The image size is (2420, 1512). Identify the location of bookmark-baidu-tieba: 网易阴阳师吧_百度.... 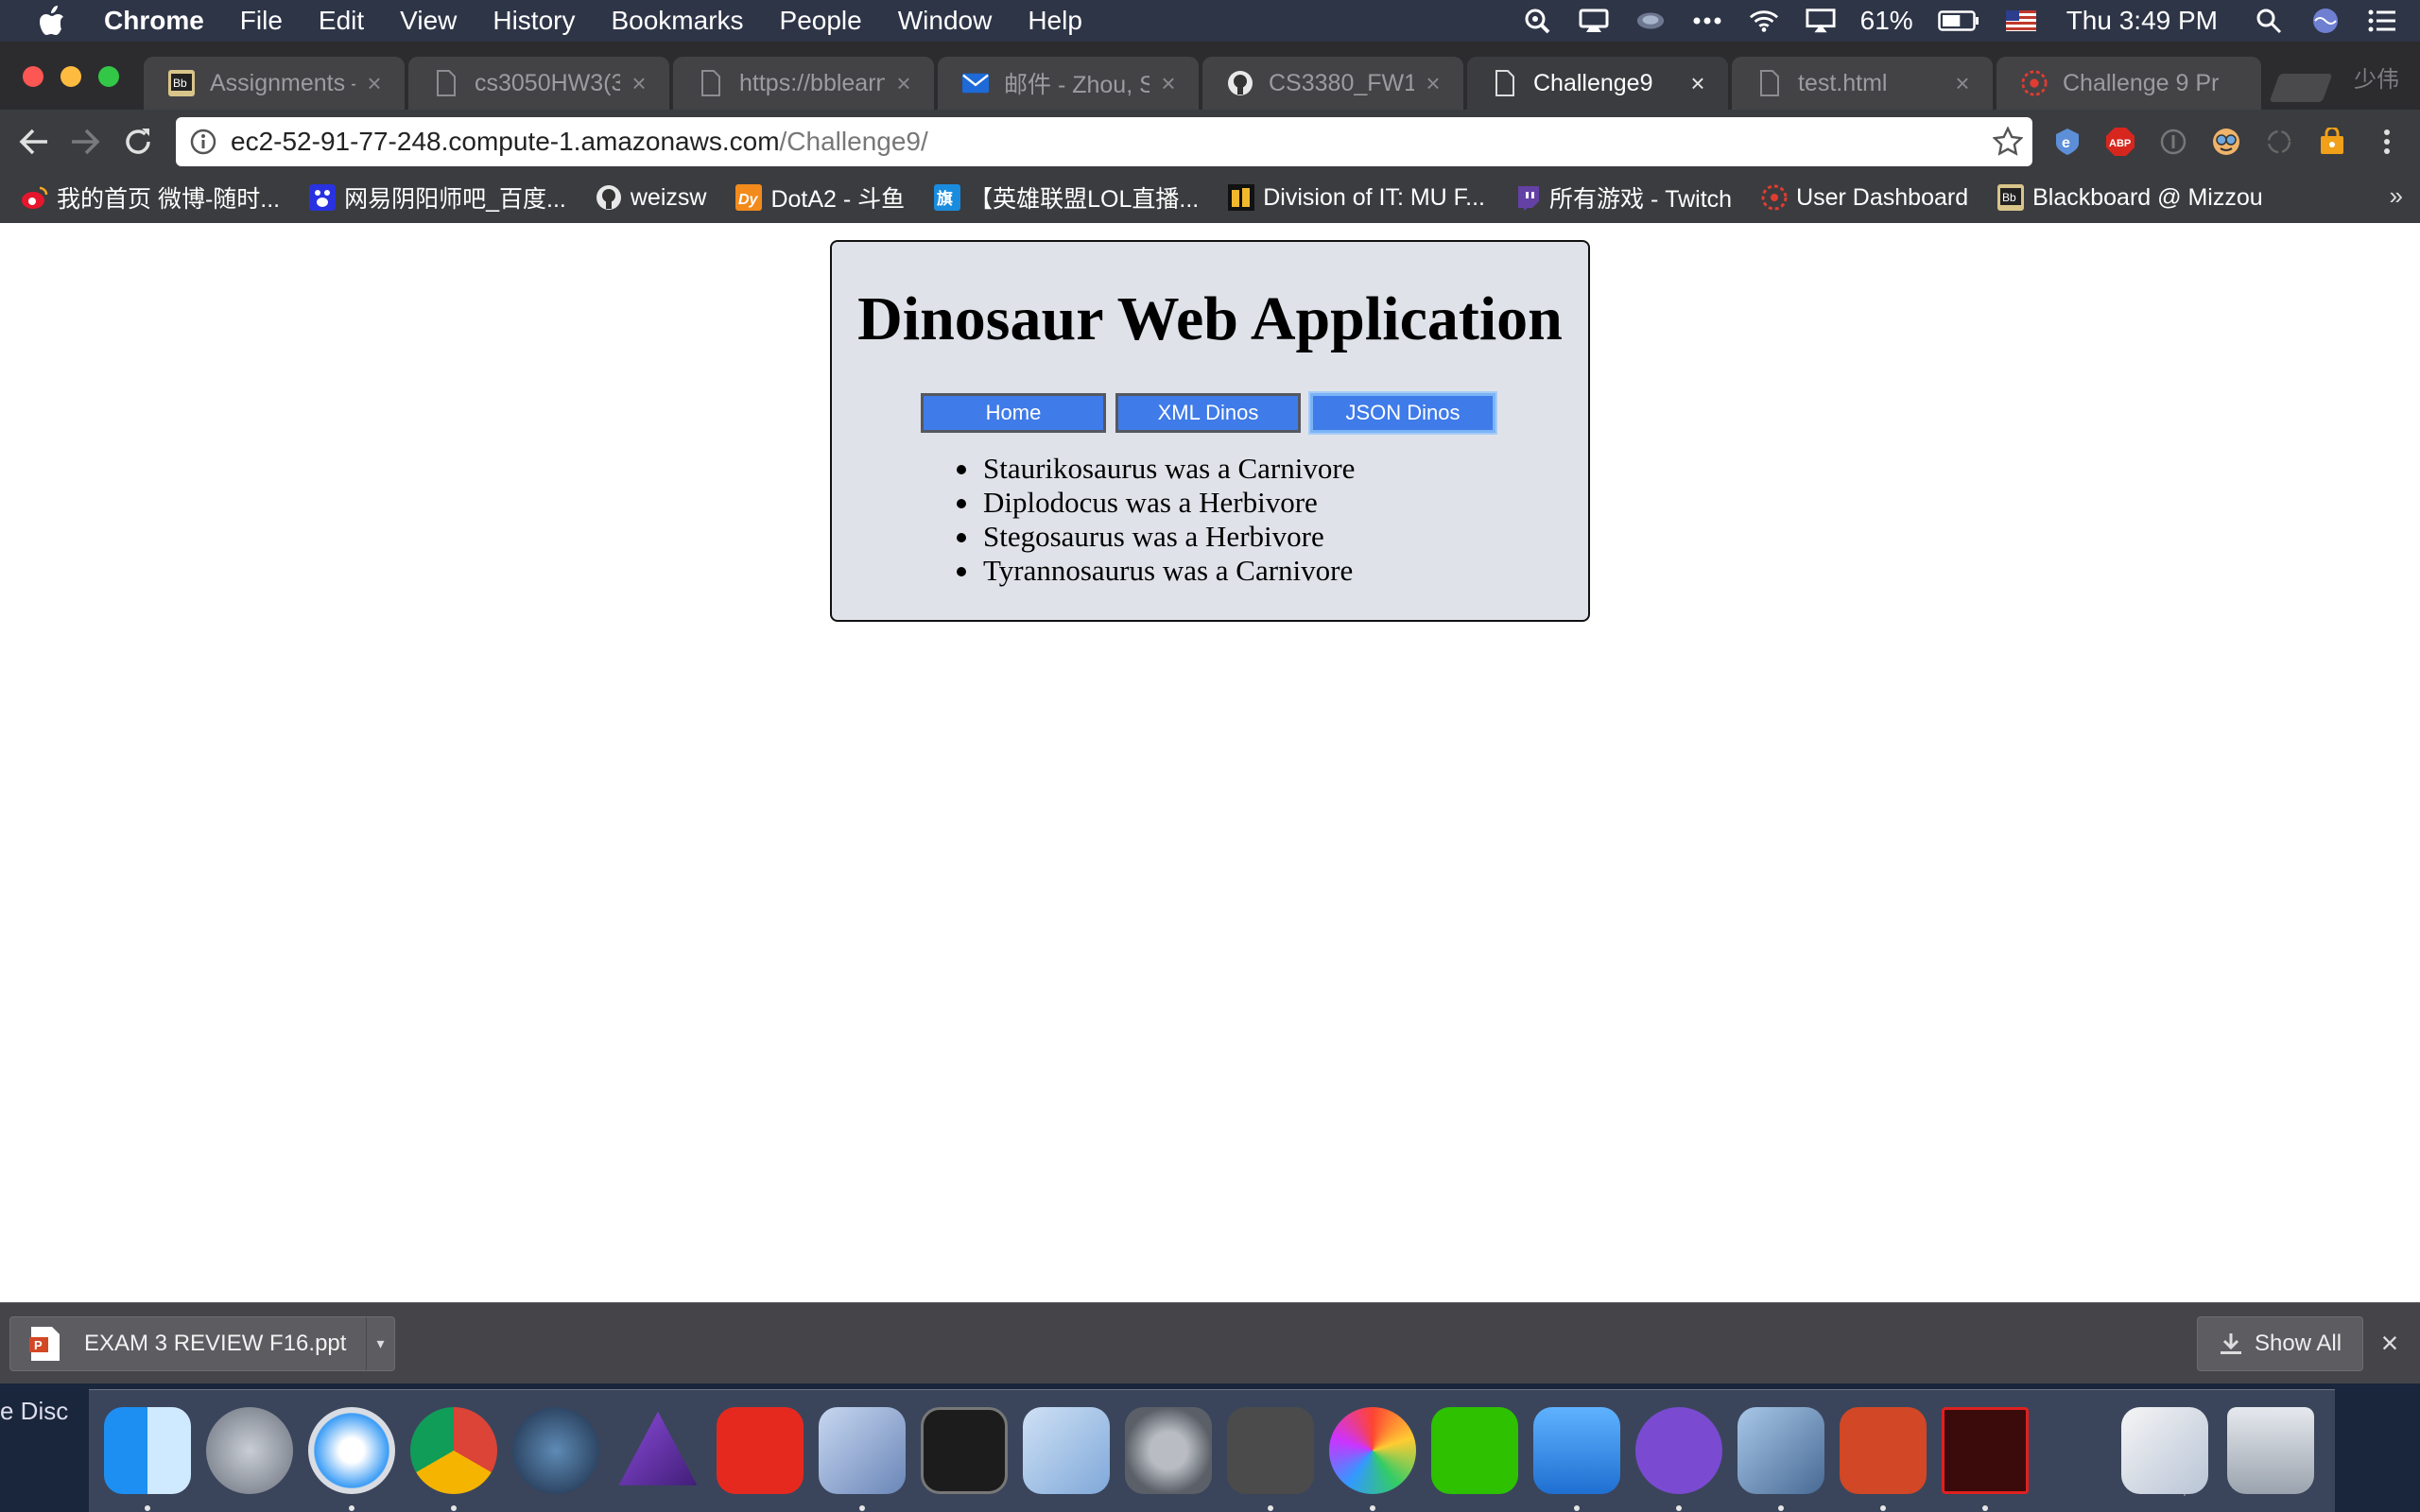
(437, 197).